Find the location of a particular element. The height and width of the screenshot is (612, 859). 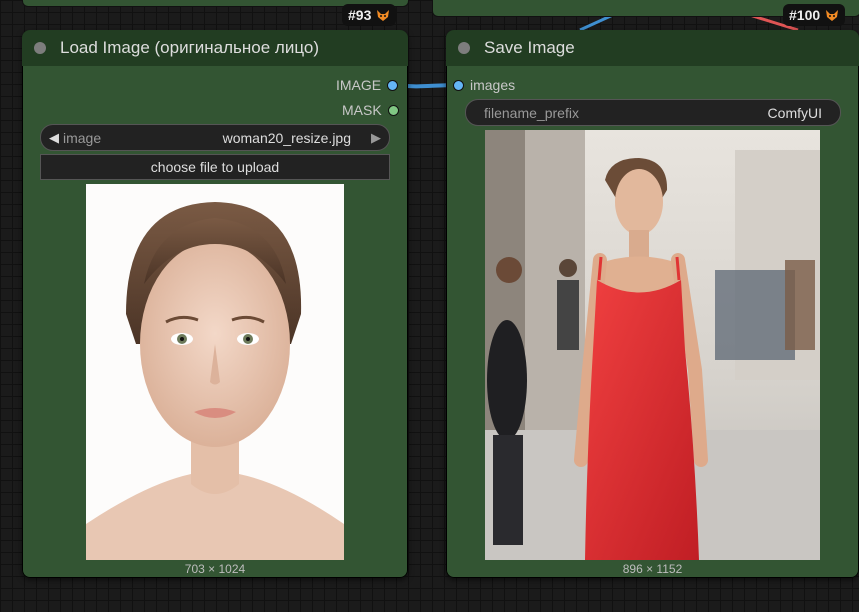

widget-label: image is located at coordinates (82, 137).